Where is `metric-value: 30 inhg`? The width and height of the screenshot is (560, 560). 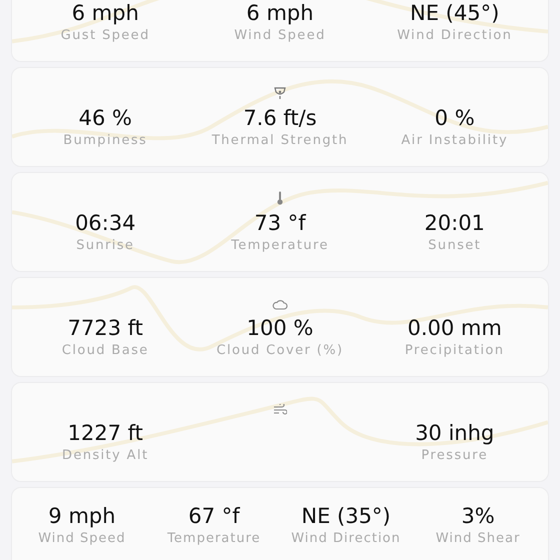 metric-value: 30 inhg is located at coordinates (454, 433).